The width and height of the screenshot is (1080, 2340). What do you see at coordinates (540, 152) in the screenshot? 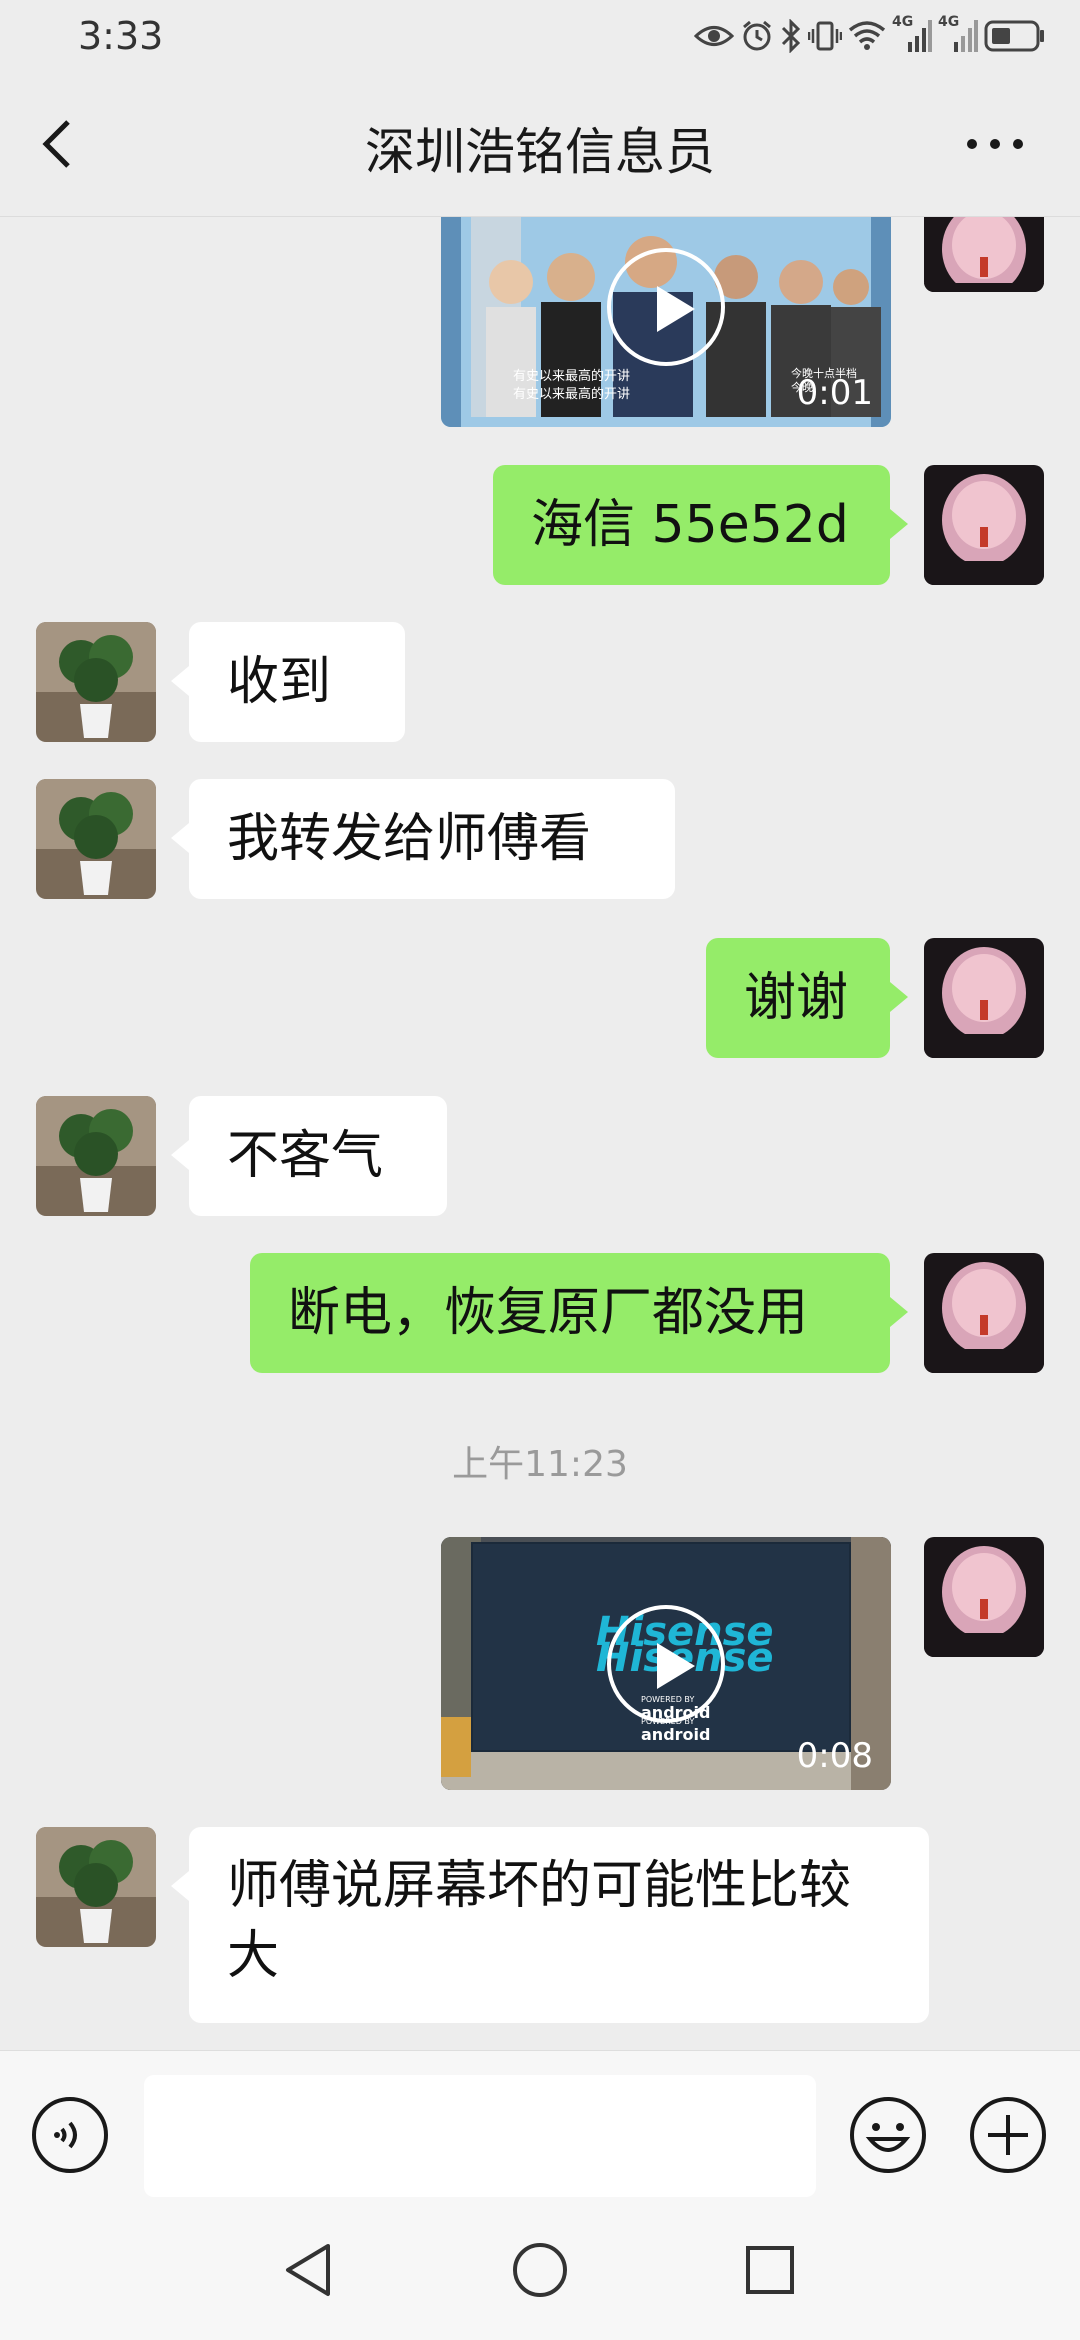
I see `chat-title: 深圳浩铭信息员` at bounding box center [540, 152].